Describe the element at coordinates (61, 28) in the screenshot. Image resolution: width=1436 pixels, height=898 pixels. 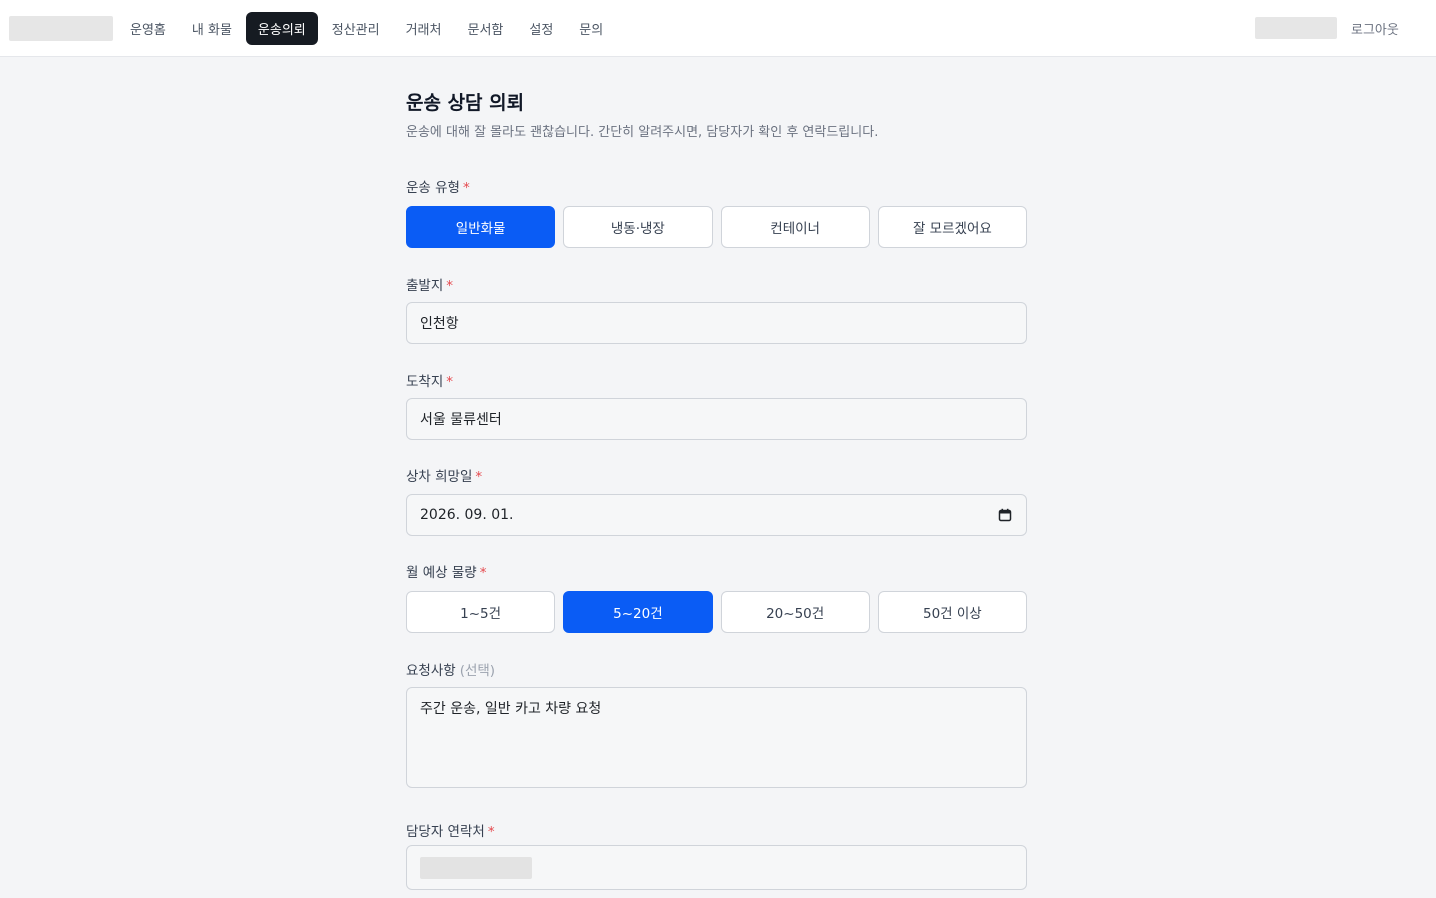
I see `logo-placeholder` at that location.